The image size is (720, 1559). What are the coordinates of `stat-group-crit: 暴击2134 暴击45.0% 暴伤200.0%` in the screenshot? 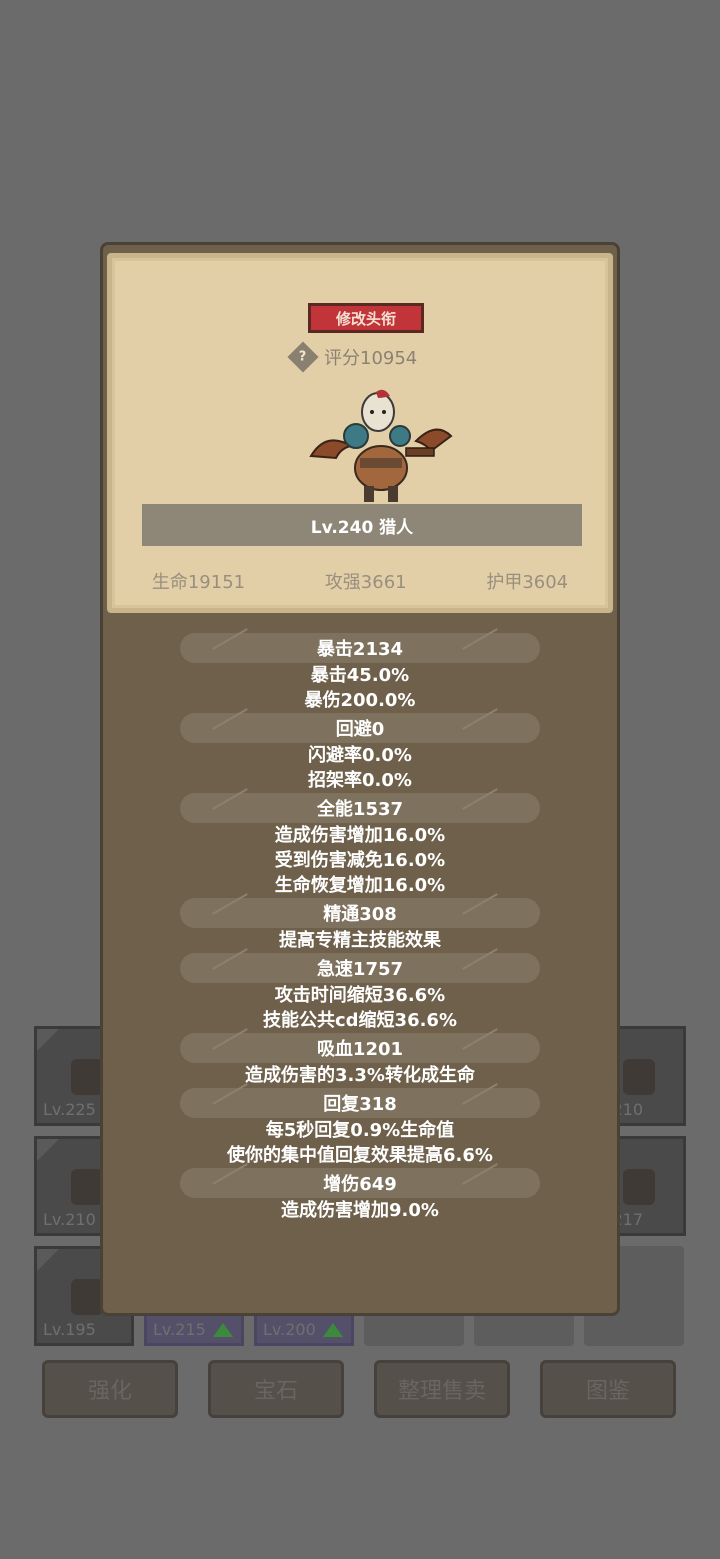 It's located at (360, 673).